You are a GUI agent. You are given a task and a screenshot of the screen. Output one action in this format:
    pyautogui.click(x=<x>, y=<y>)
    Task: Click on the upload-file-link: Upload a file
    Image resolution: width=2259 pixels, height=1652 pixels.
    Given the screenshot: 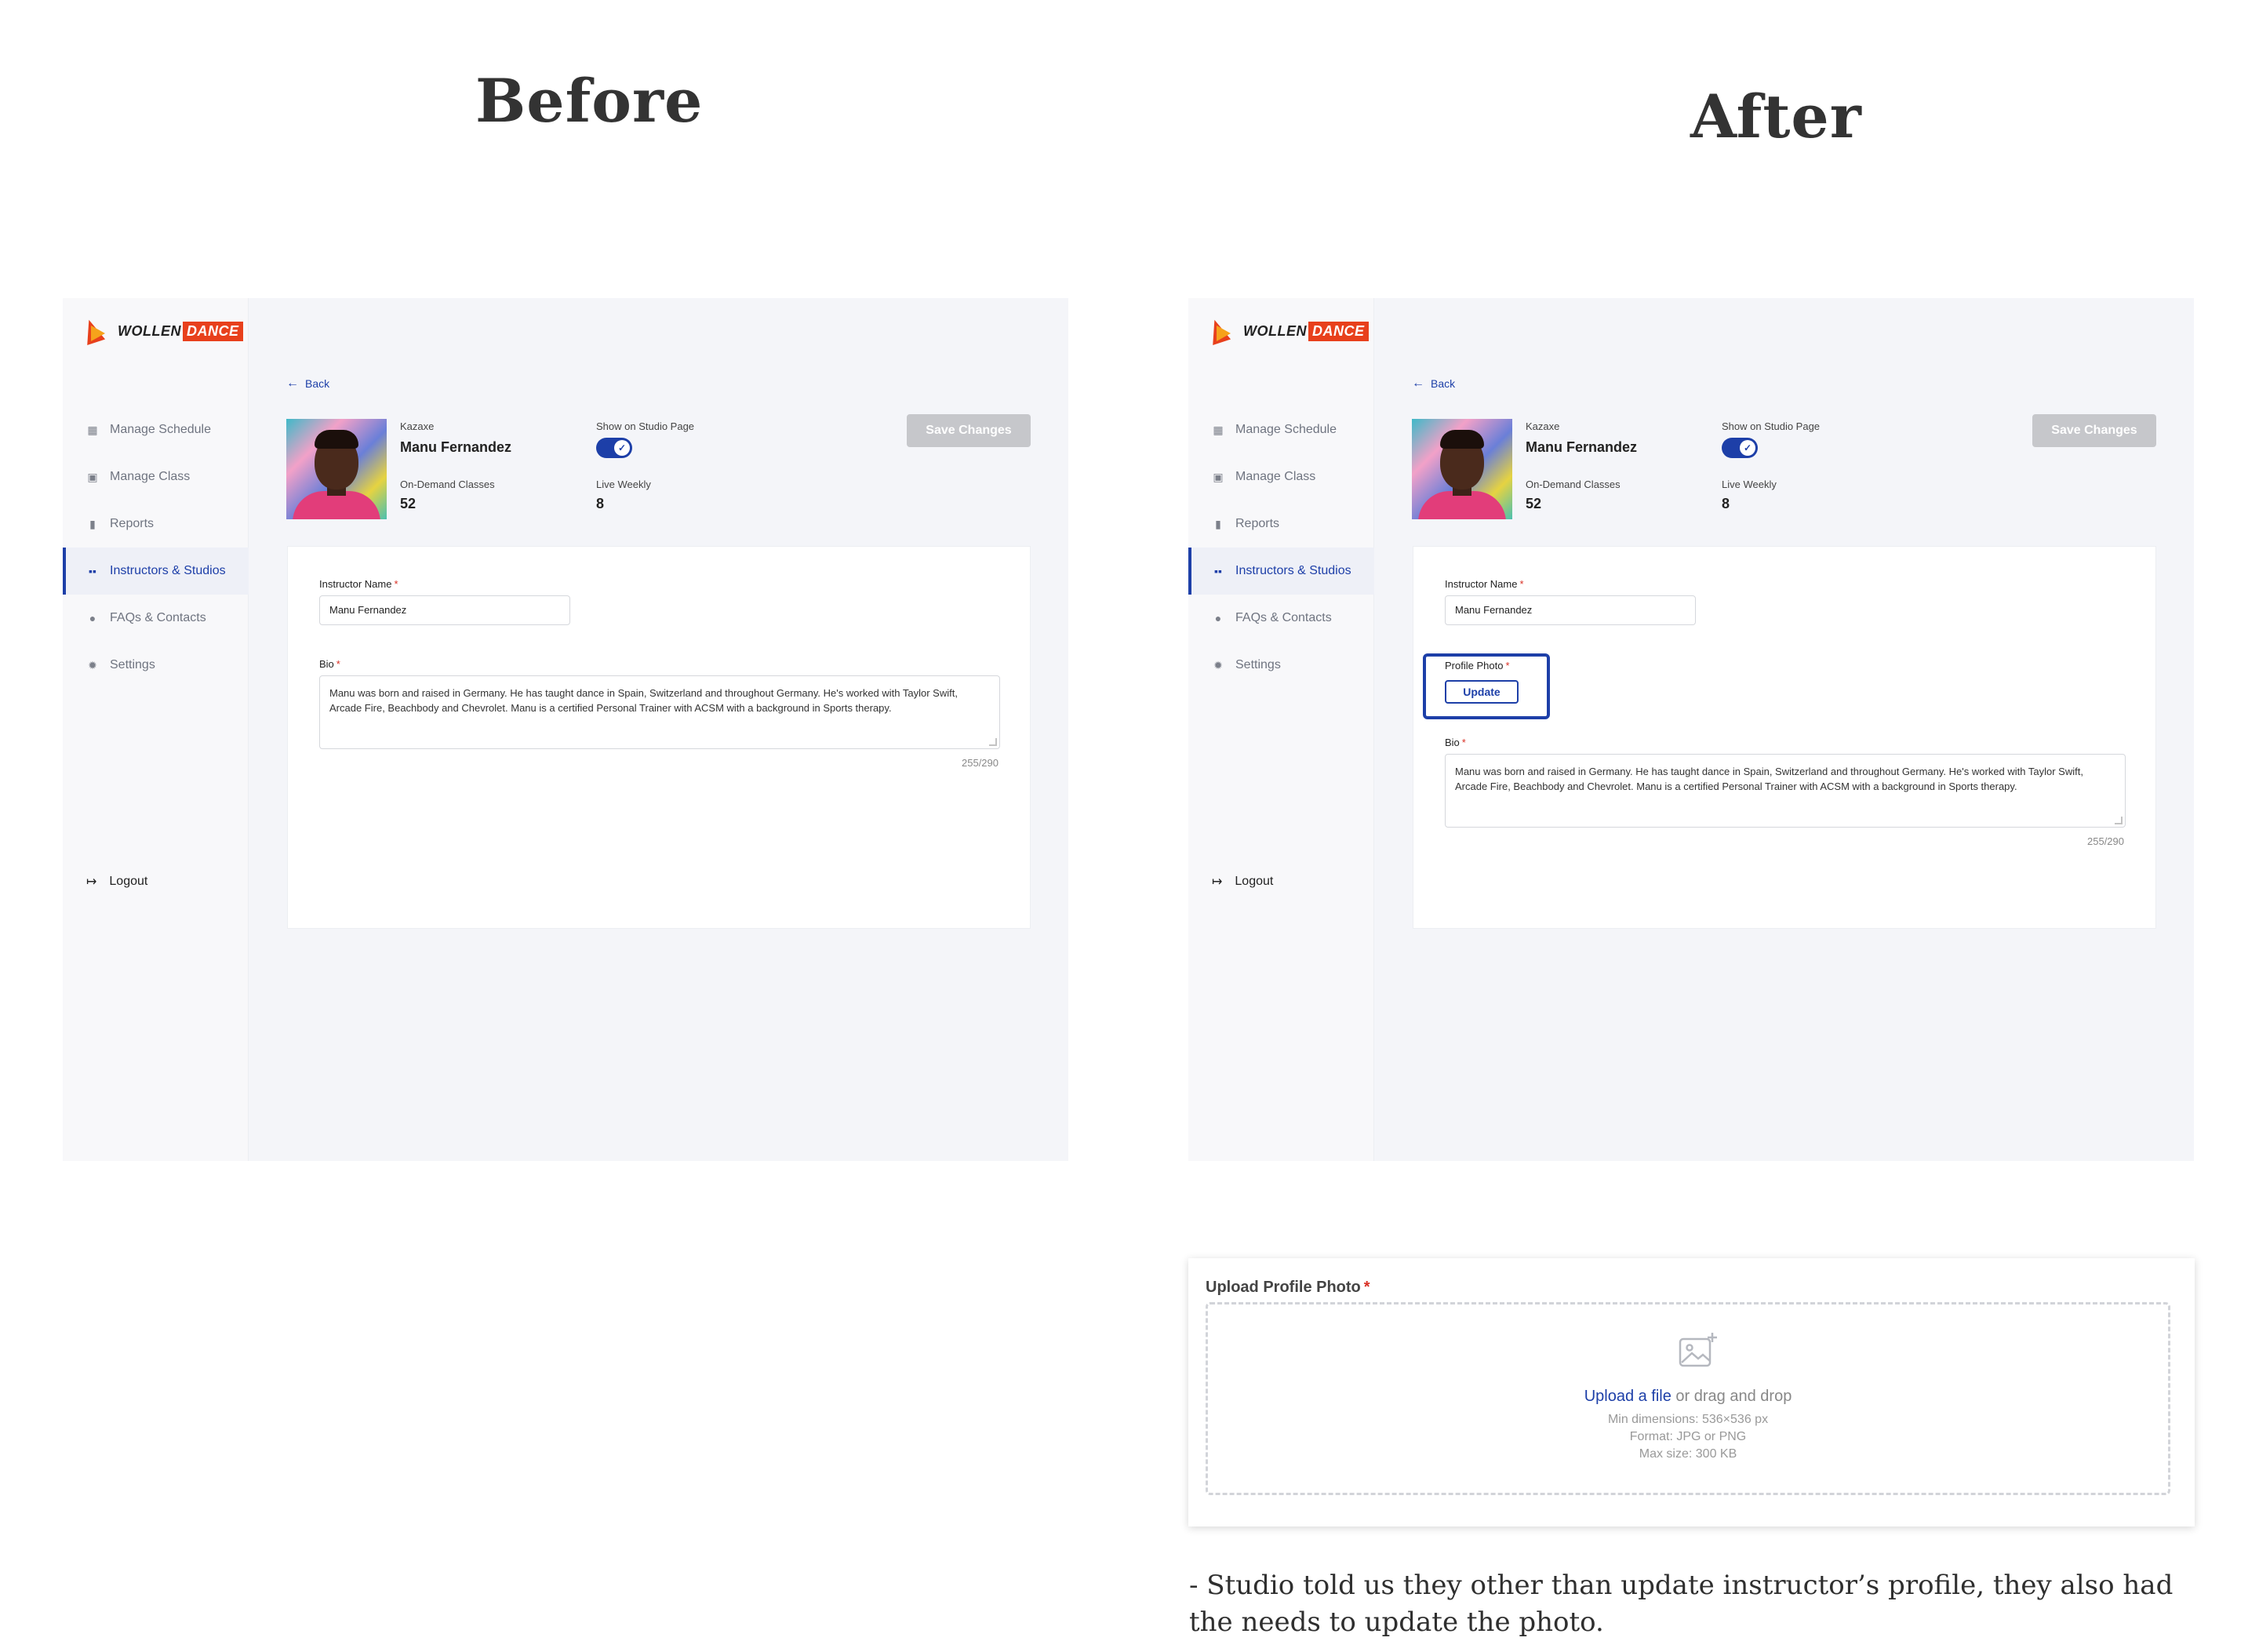 What is the action you would take?
    pyautogui.click(x=1628, y=1397)
    